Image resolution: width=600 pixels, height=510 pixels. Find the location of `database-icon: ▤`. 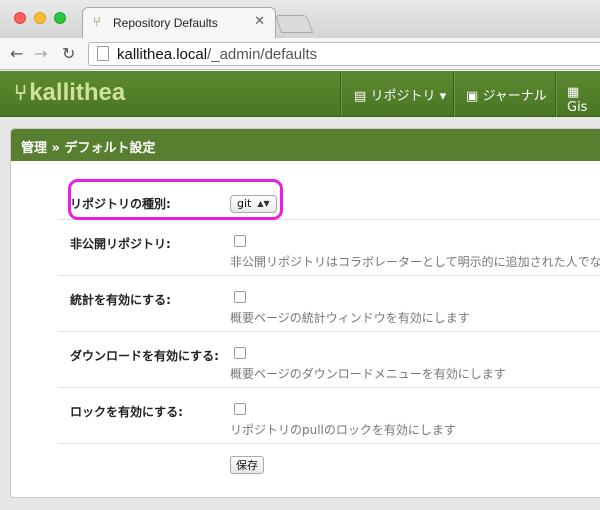

database-icon: ▤ is located at coordinates (360, 96).